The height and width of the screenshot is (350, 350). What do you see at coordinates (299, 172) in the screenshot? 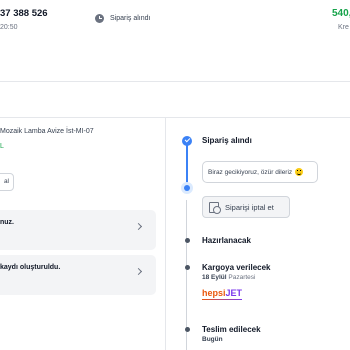
I see `emoji-icon` at bounding box center [299, 172].